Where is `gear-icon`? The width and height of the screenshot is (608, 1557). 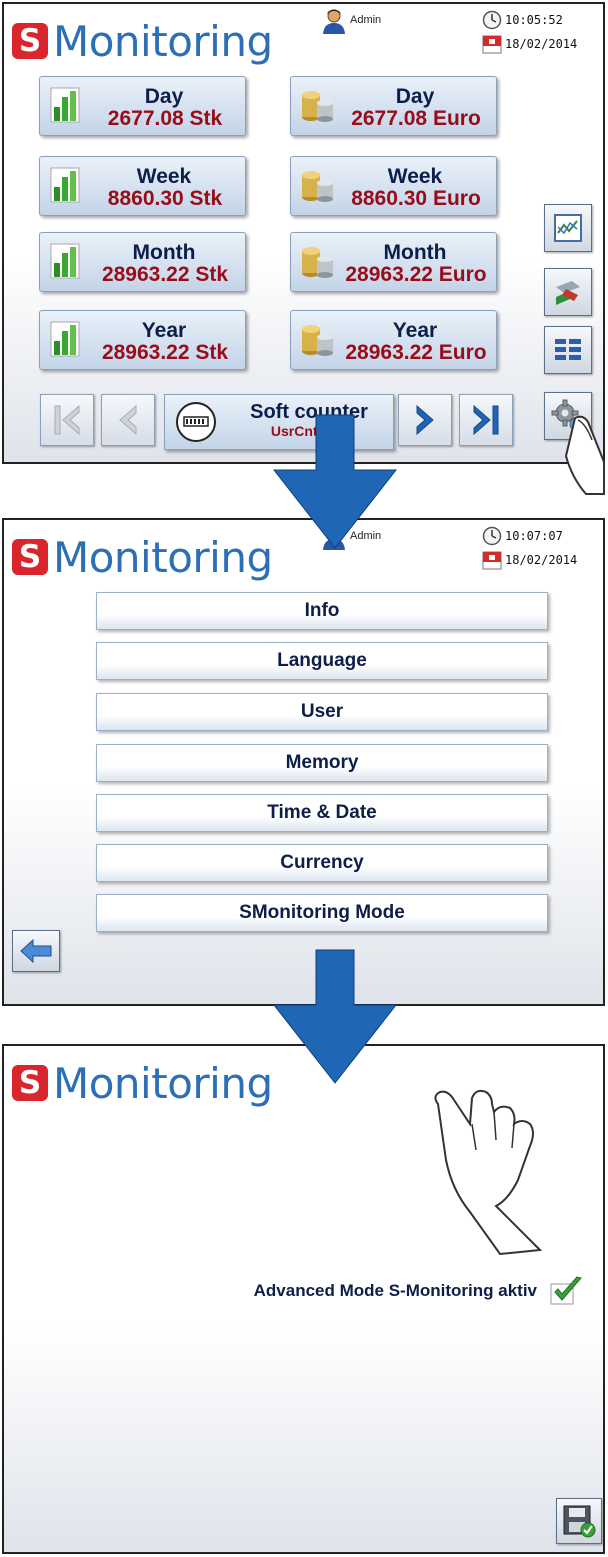 gear-icon is located at coordinates (567, 415).